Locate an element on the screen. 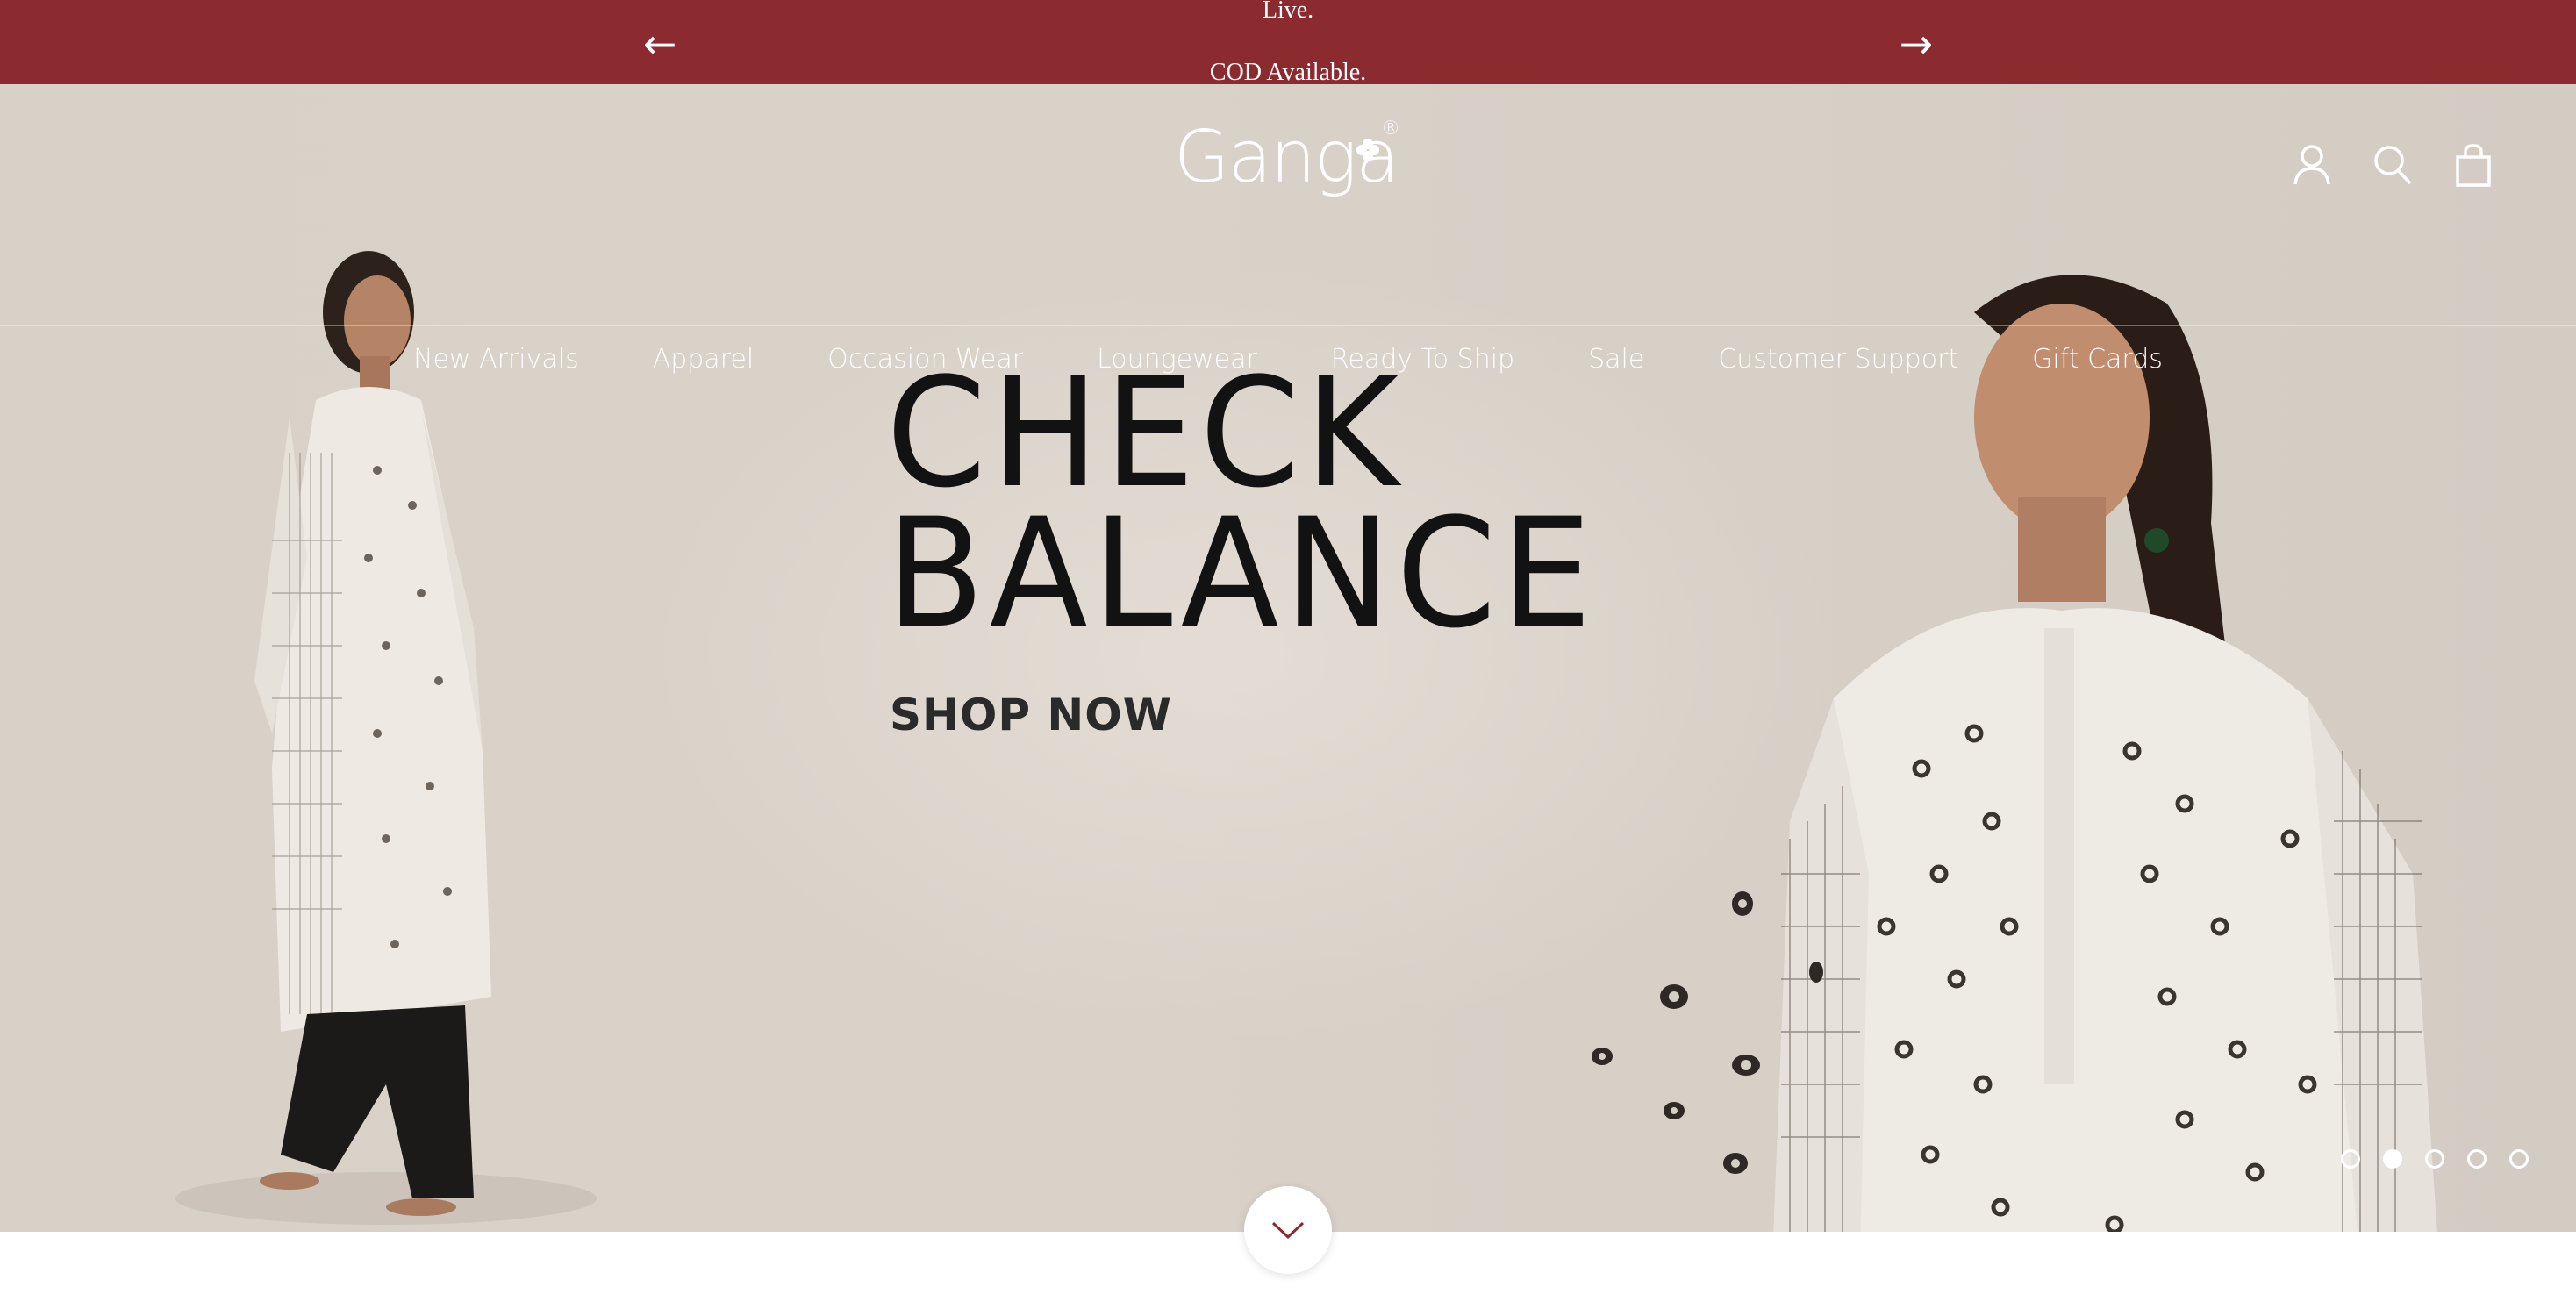 This screenshot has height=1316, width=2576. header-actions is located at coordinates (2393, 168).